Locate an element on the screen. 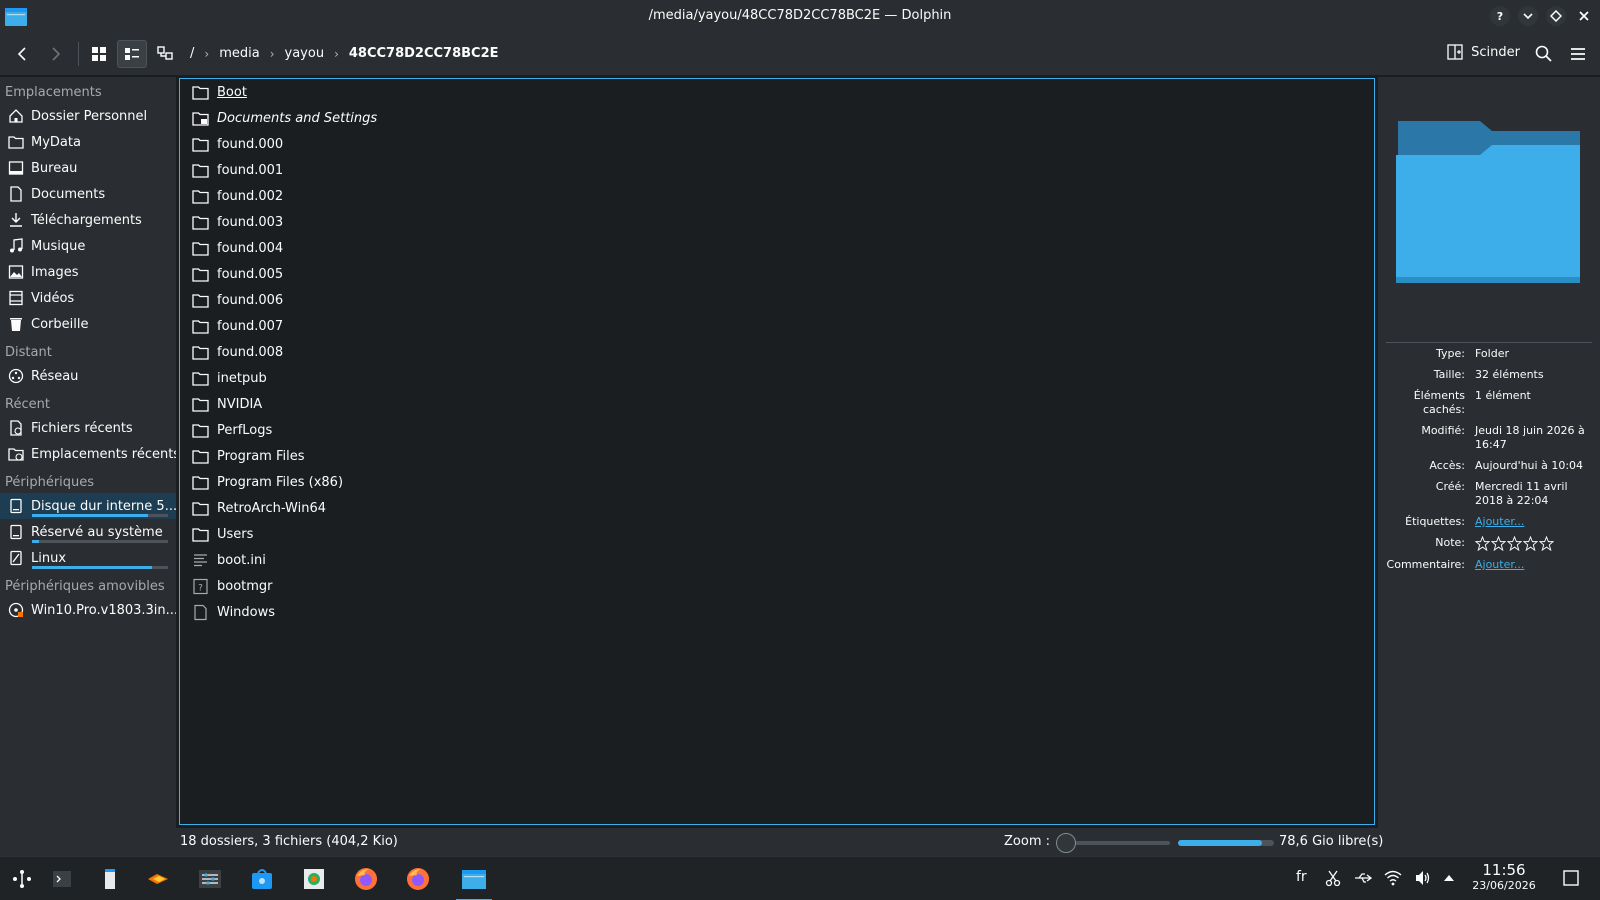 Image resolution: width=1600 pixels, height=900 pixels. metadata-value: 1 élément is located at coordinates (1503, 395).